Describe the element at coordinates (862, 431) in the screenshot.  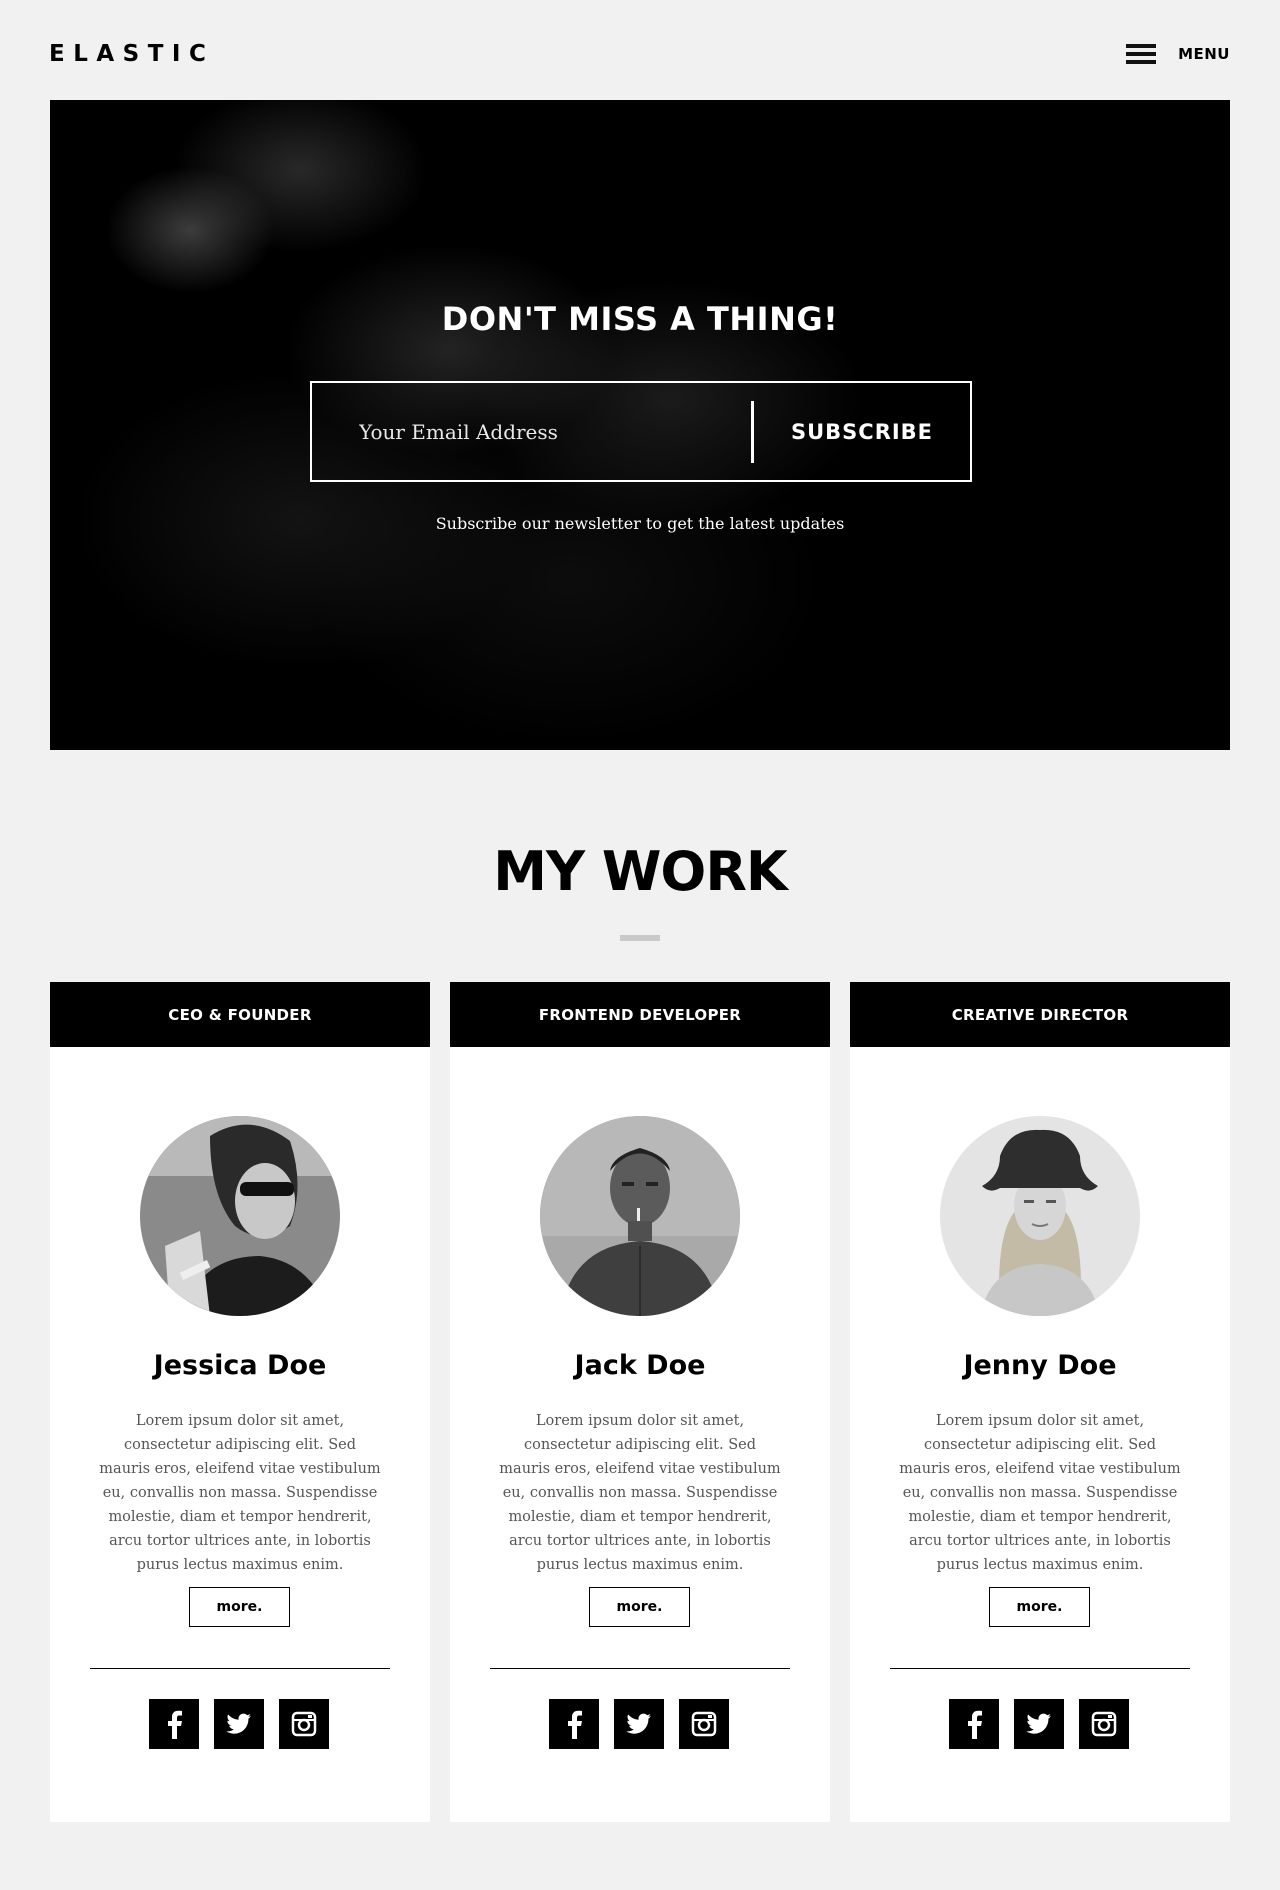
I see `subscribe-button: SUBSCRIBE` at that location.